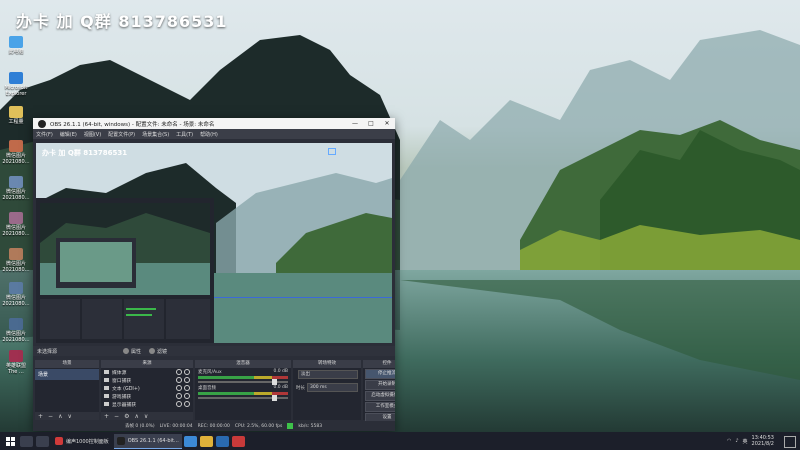  I want to click on obs-logo-icon, so click(42, 123).